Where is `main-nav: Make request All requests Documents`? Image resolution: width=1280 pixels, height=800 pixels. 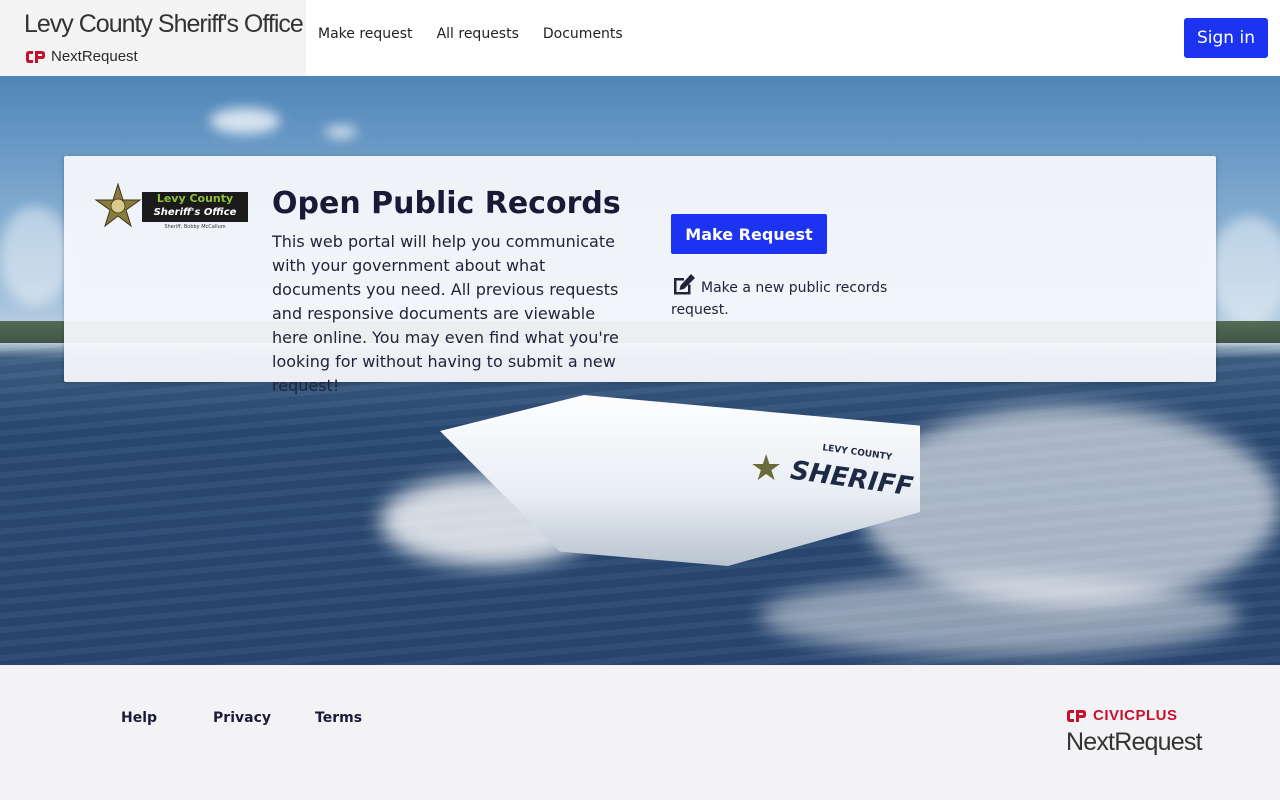
main-nav: Make request All requests Documents is located at coordinates (470, 34).